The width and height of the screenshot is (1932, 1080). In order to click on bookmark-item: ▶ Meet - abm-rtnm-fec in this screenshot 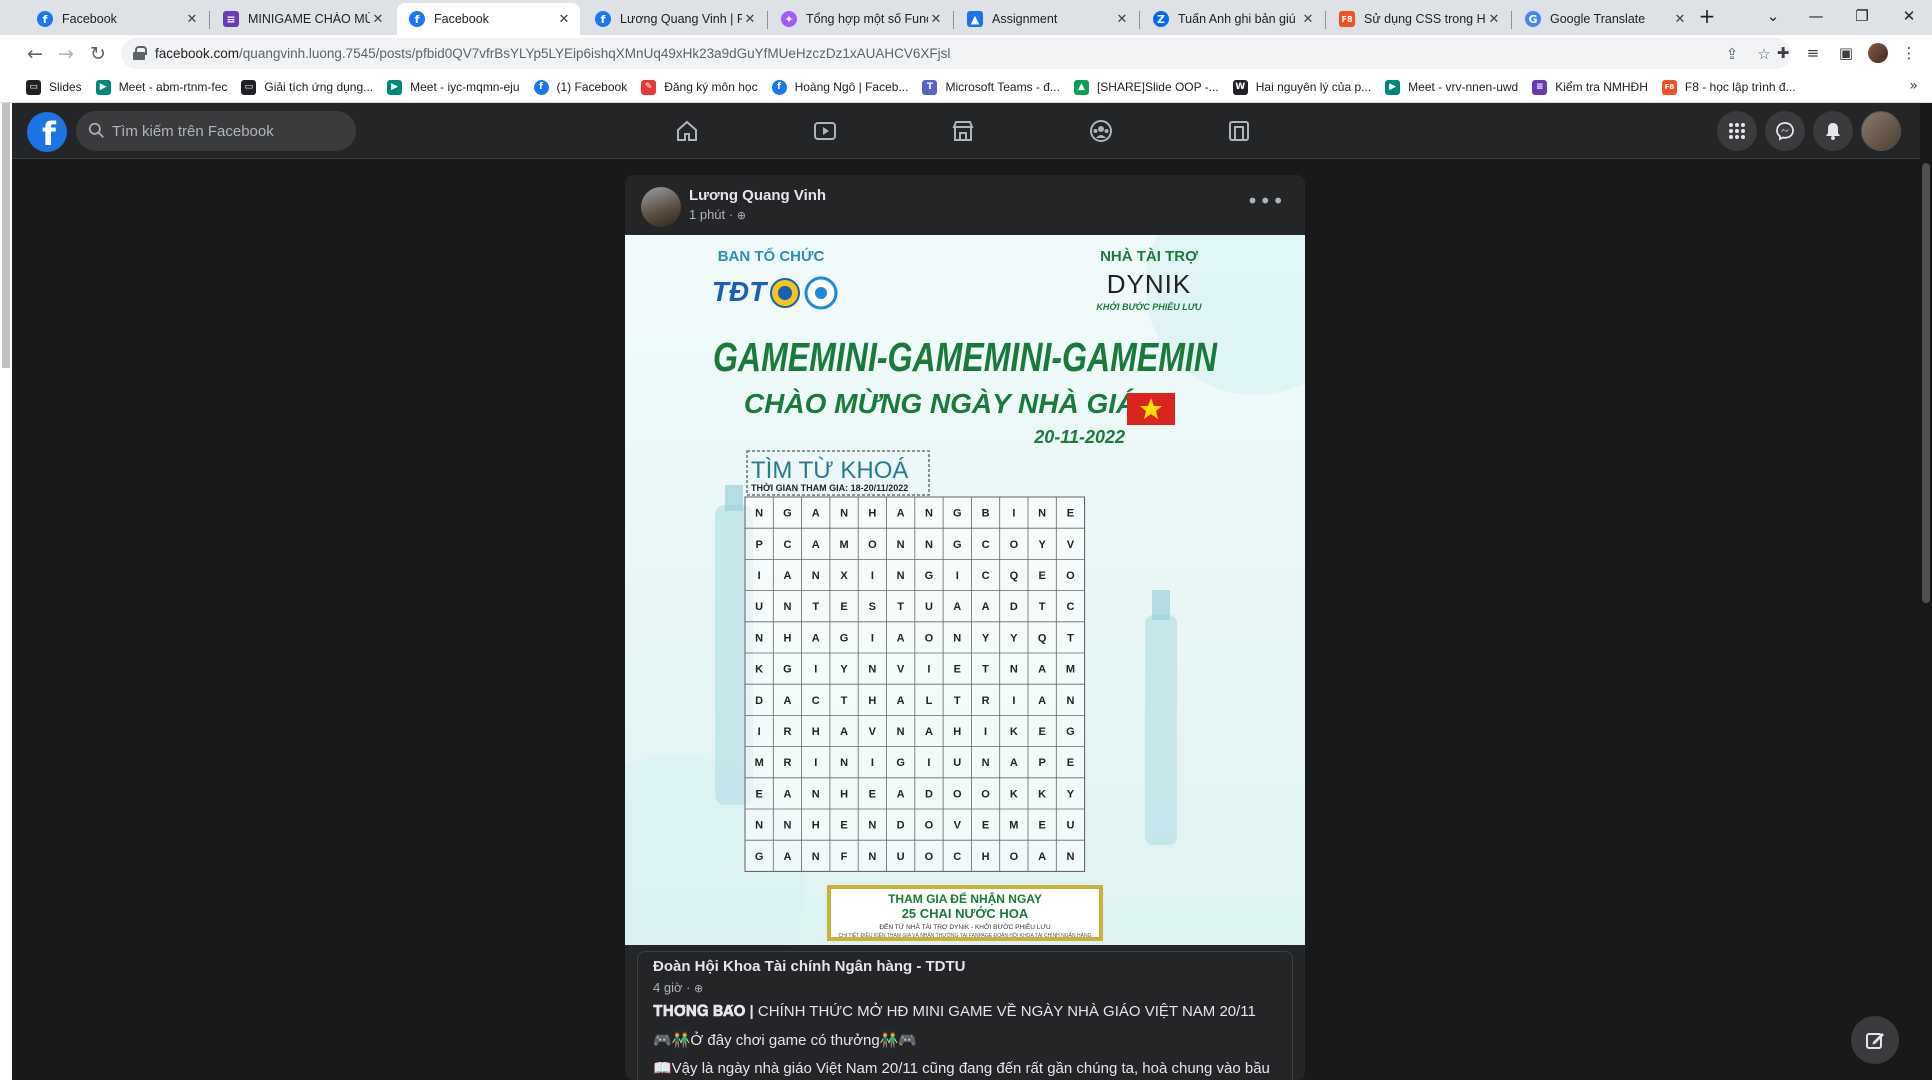, I will do `click(161, 87)`.